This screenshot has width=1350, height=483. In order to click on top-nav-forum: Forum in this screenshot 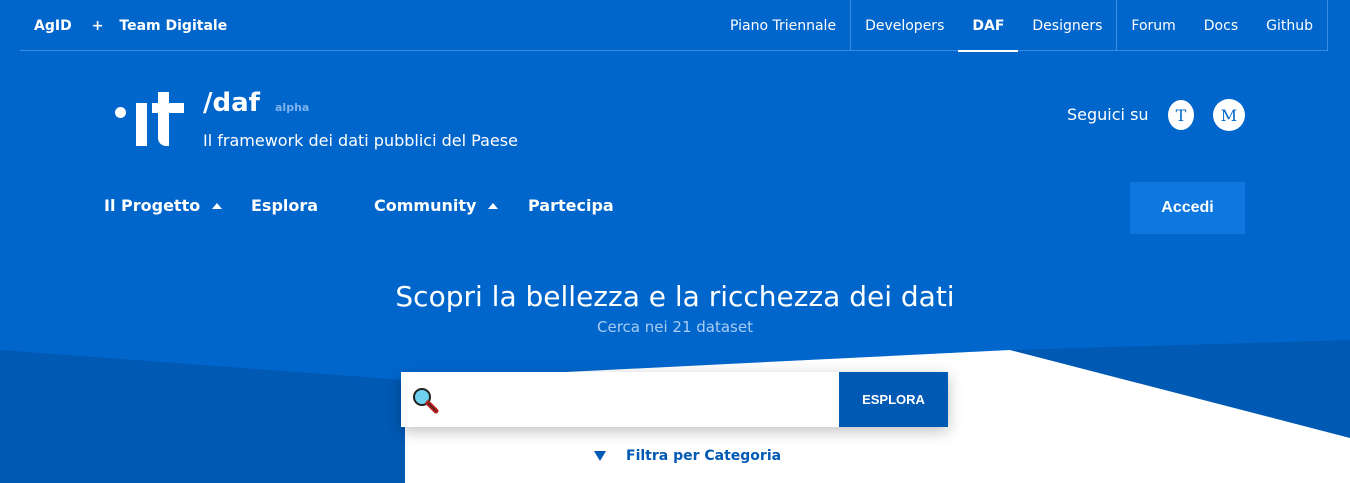, I will do `click(1153, 25)`.